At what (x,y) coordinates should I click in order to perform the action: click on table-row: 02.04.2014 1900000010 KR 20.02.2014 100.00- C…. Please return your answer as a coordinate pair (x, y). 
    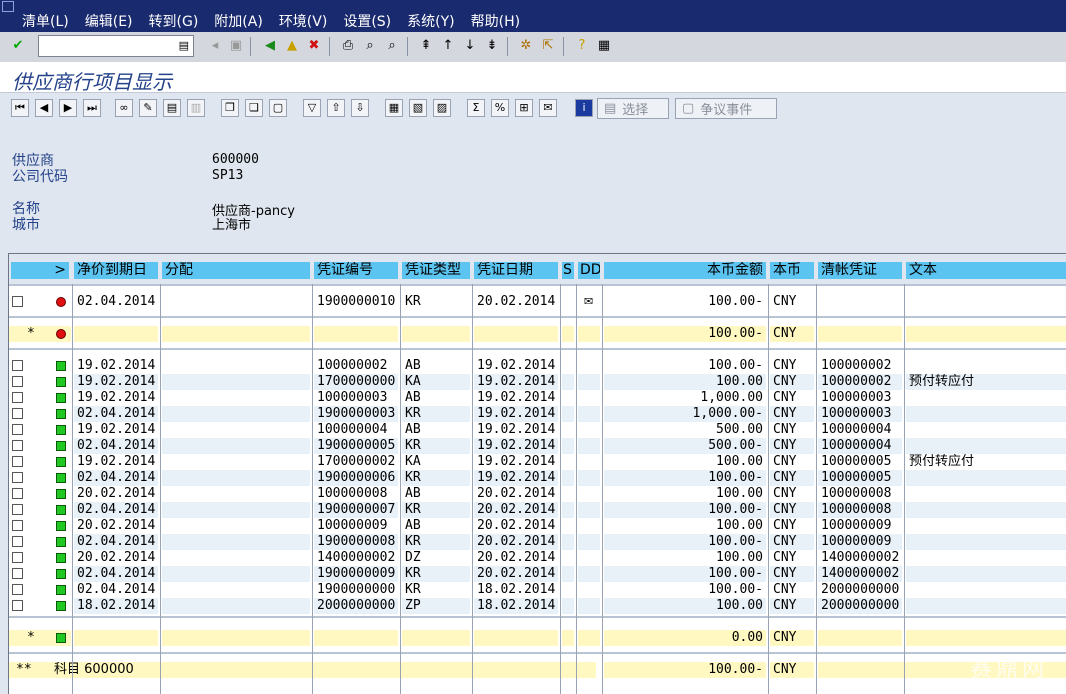
    Looking at the image, I should click on (537, 302).